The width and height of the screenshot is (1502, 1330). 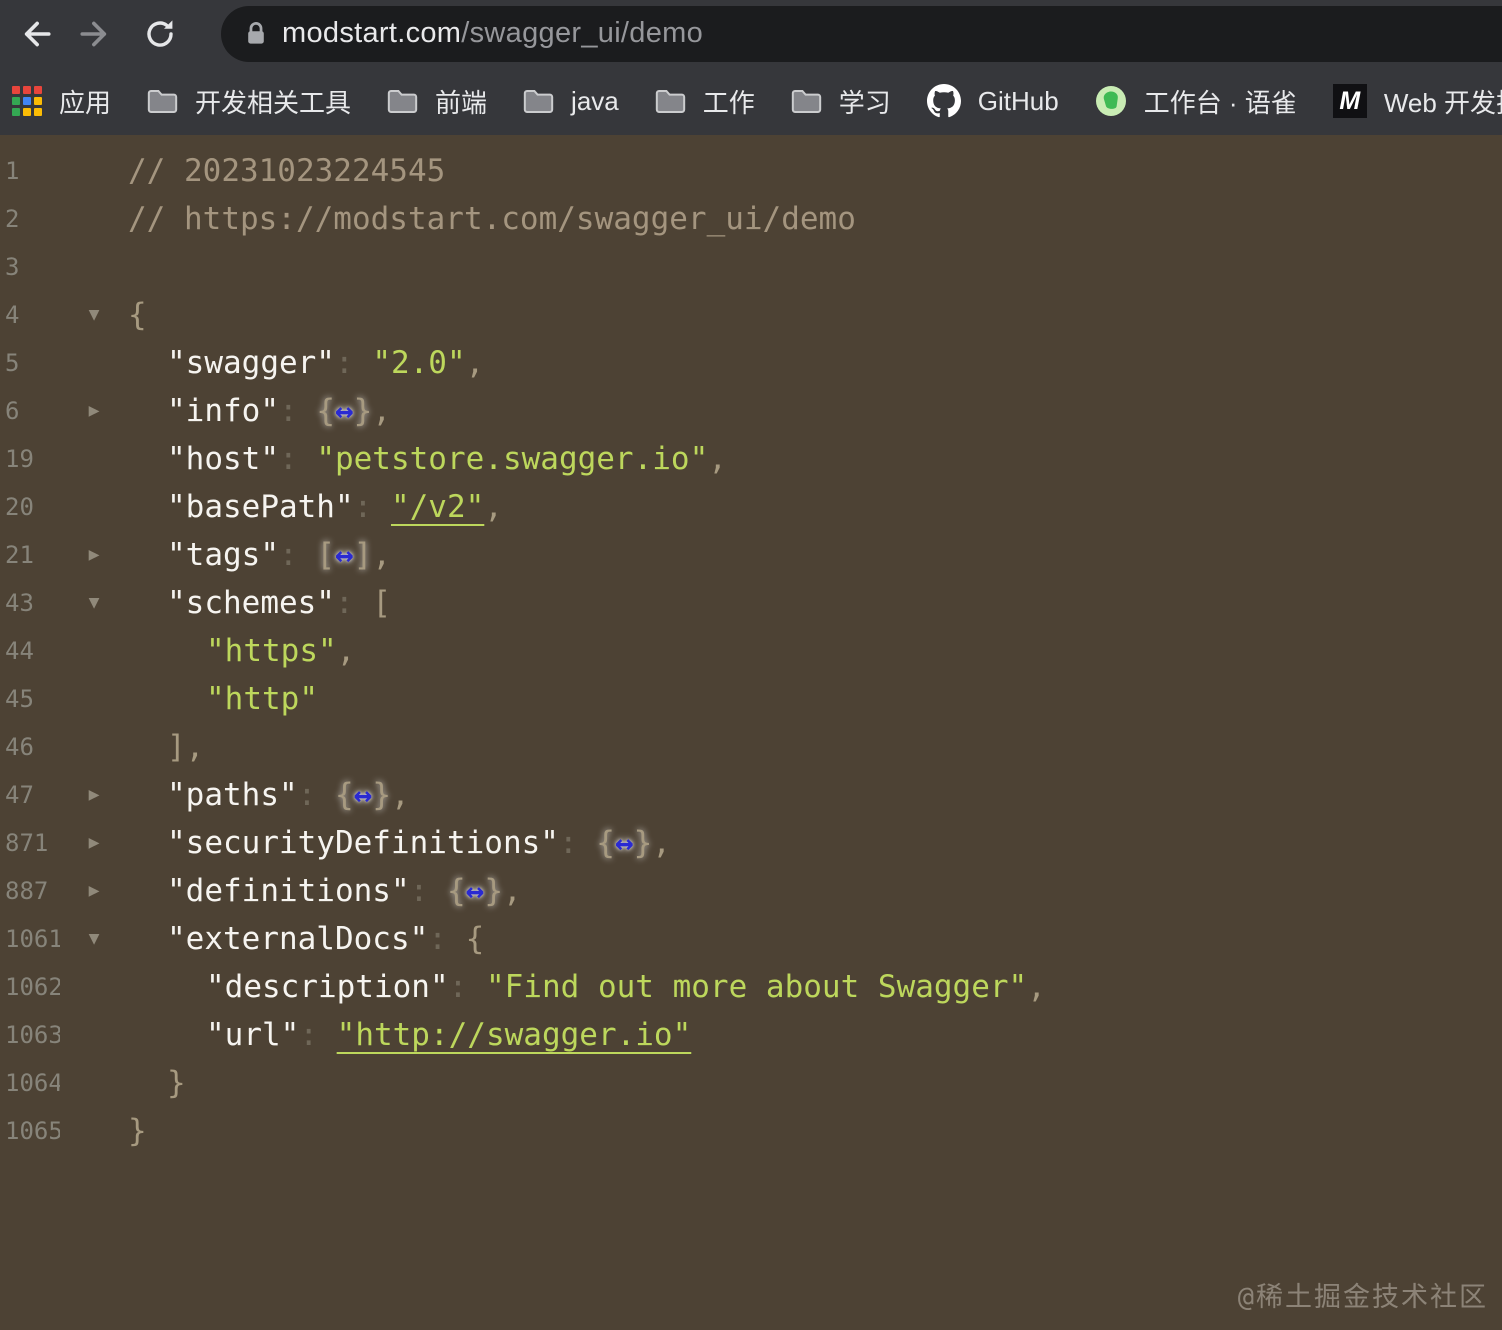 I want to click on code-text: "swagger": "2.0",, so click(x=815, y=363).